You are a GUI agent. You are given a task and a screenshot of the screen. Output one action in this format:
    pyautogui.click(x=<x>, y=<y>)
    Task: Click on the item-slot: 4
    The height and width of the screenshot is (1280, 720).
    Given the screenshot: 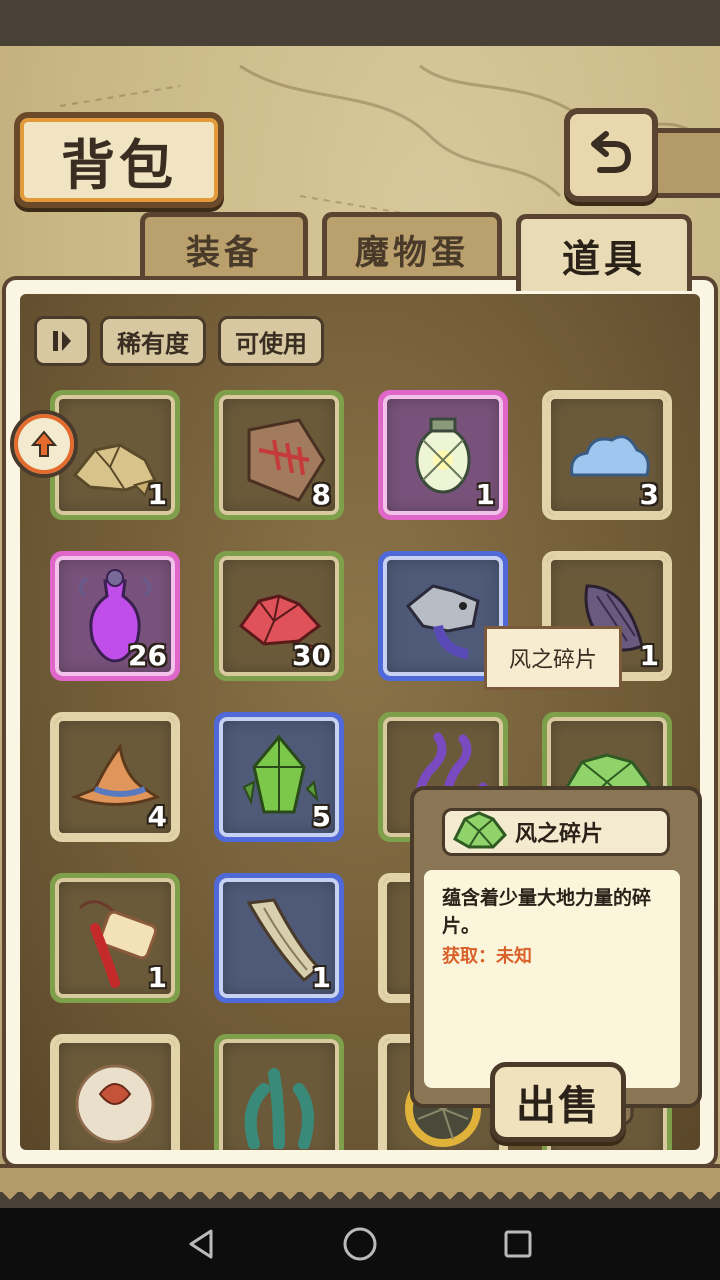 What is the action you would take?
    pyautogui.click(x=115, y=777)
    